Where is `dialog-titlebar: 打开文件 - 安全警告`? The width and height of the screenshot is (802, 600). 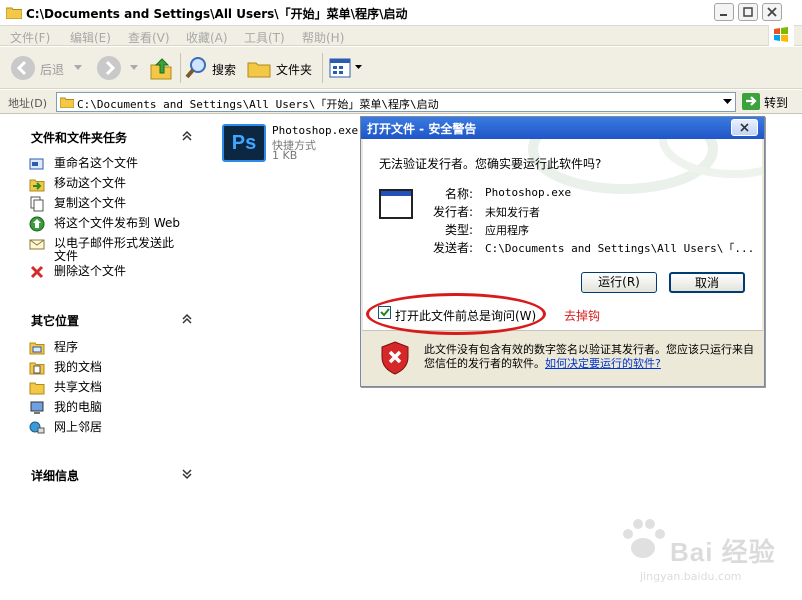
dialog-titlebar: 打开文件 - 安全警告 is located at coordinates (562, 128).